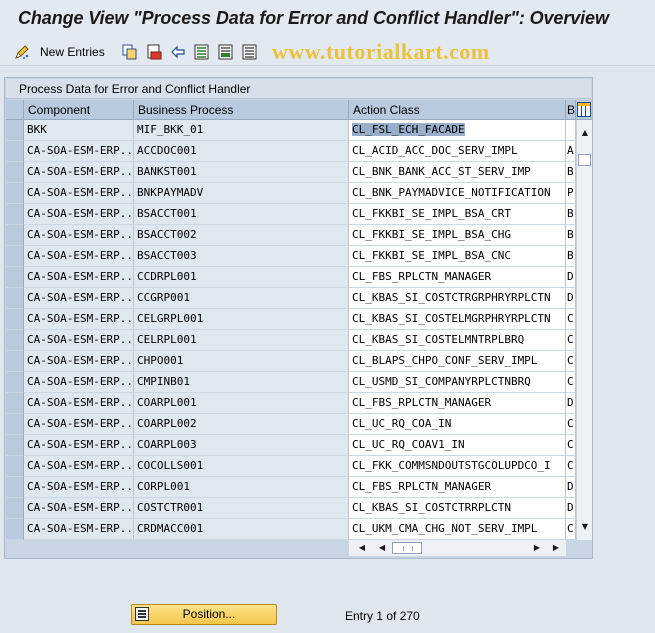 The width and height of the screenshot is (655, 633). Describe the element at coordinates (250, 52) in the screenshot. I see `deselect-all-button` at that location.